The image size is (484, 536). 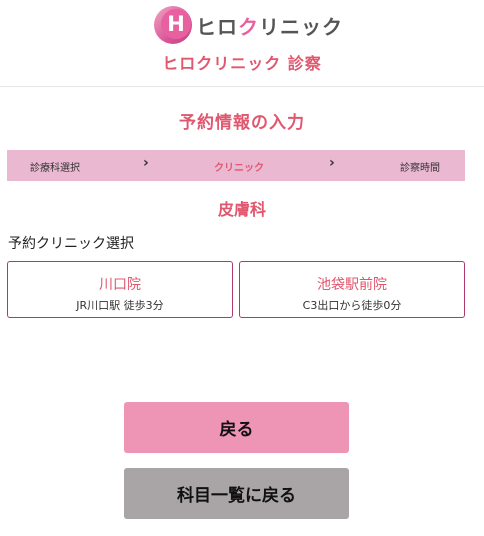 I want to click on clinic-name: 池袋駅前院, so click(x=352, y=285).